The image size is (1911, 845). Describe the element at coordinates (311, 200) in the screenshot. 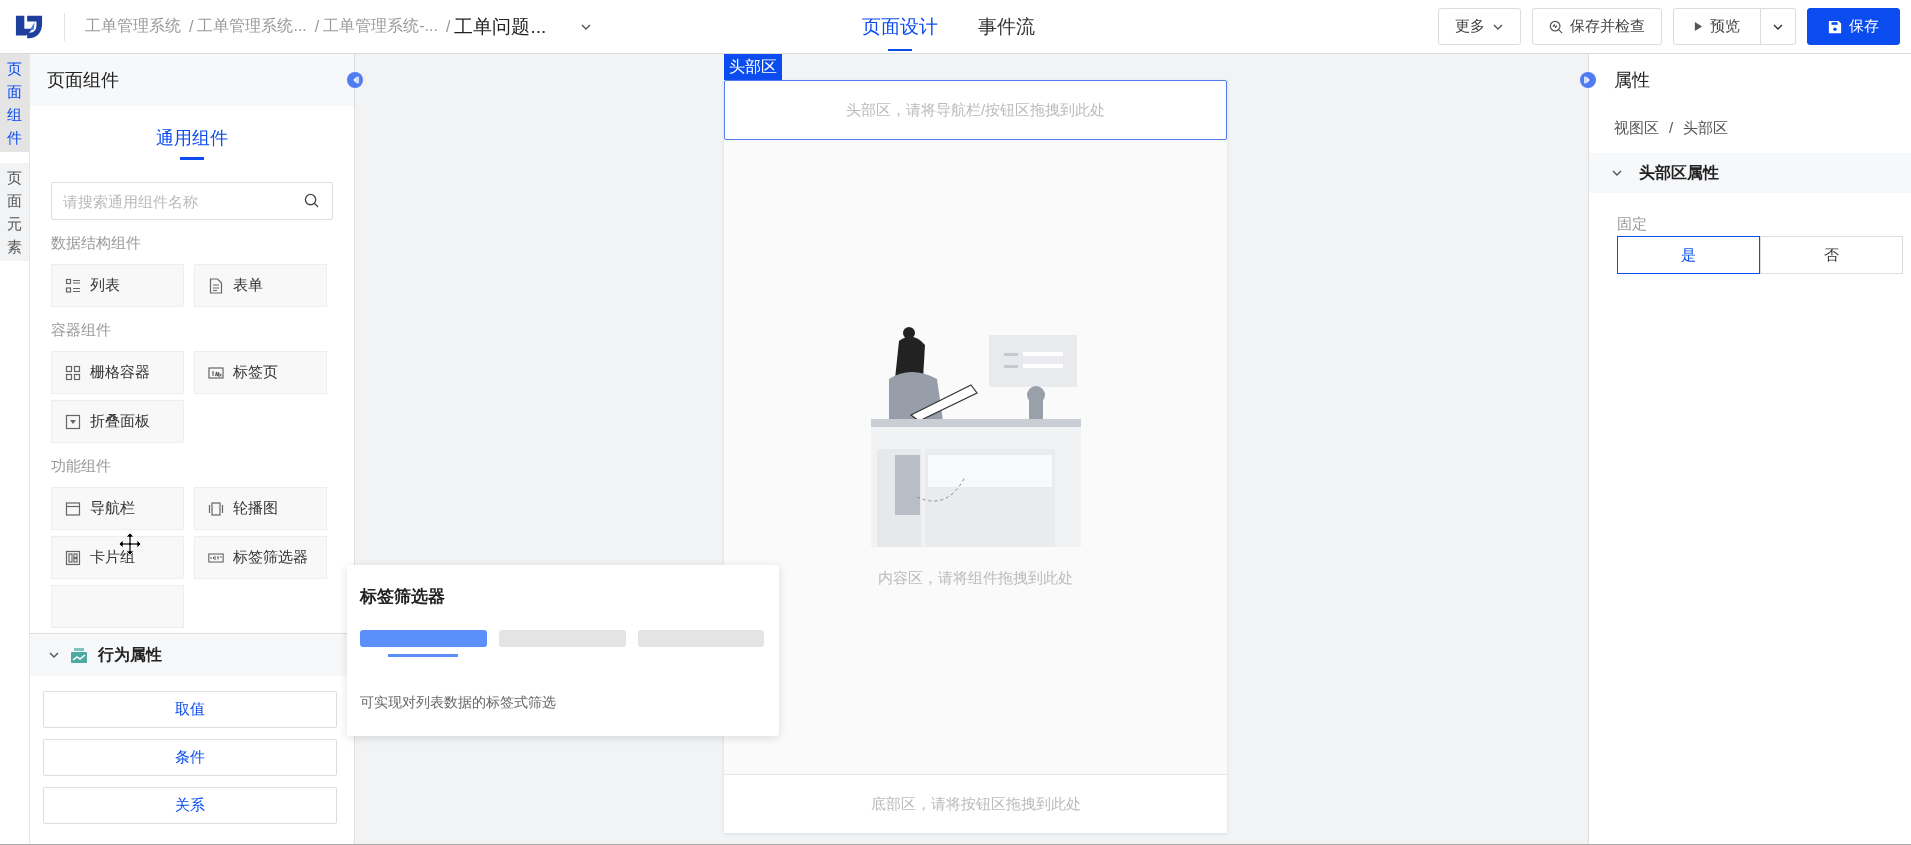

I see `search-icon` at that location.